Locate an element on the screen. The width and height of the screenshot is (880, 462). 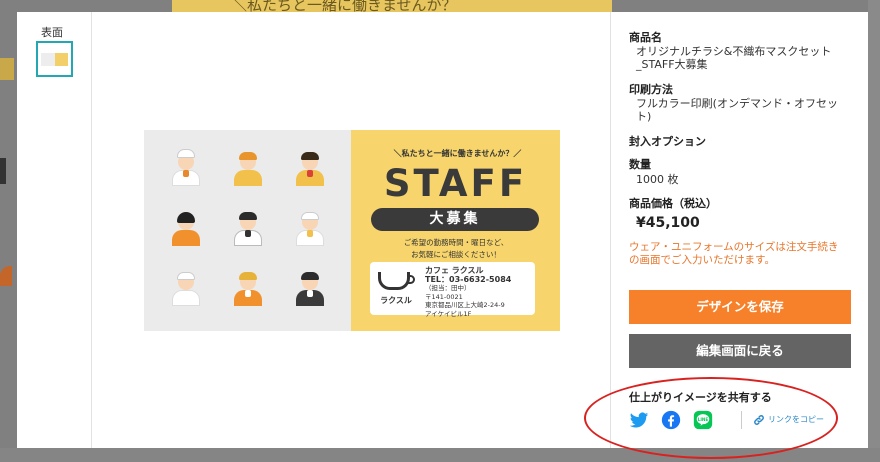
size-input-note: ウェア・ユニフォームのサイズは注文手続き の画面でご入力いただけます。 is located at coordinates (744, 254).